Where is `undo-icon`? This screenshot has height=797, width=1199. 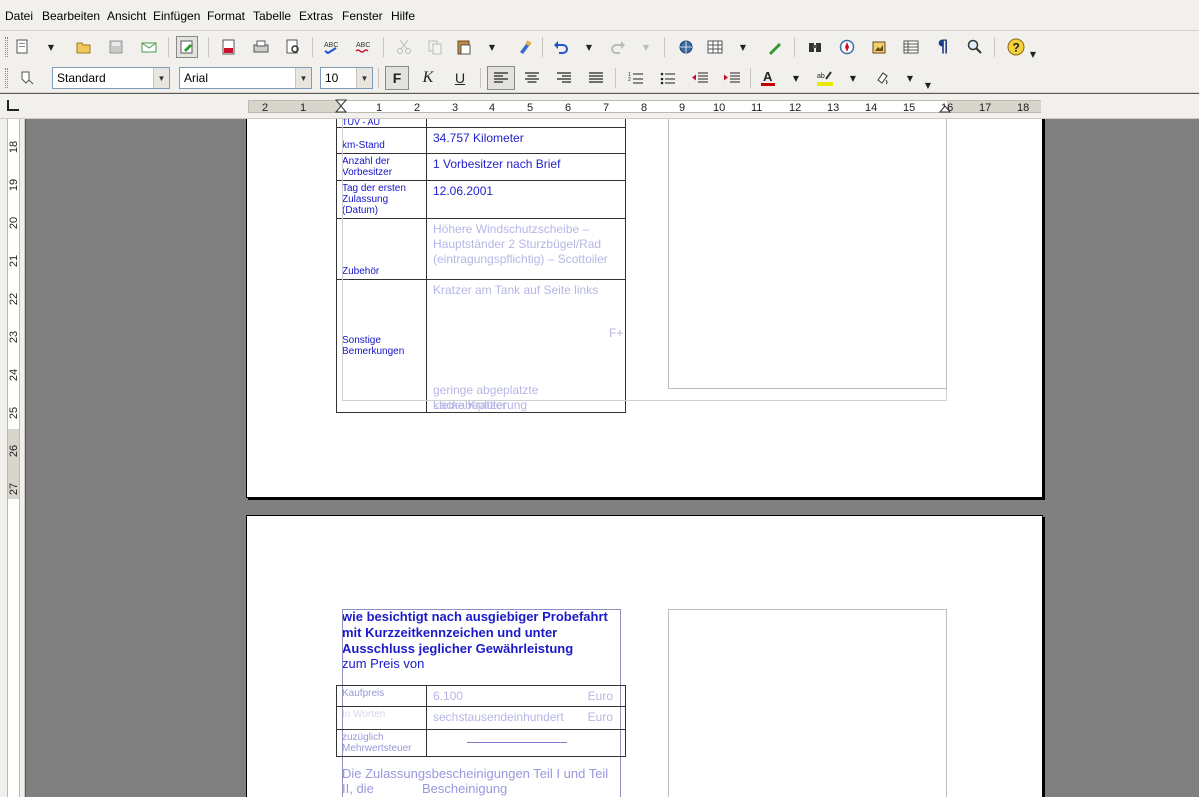
undo-icon is located at coordinates (561, 47).